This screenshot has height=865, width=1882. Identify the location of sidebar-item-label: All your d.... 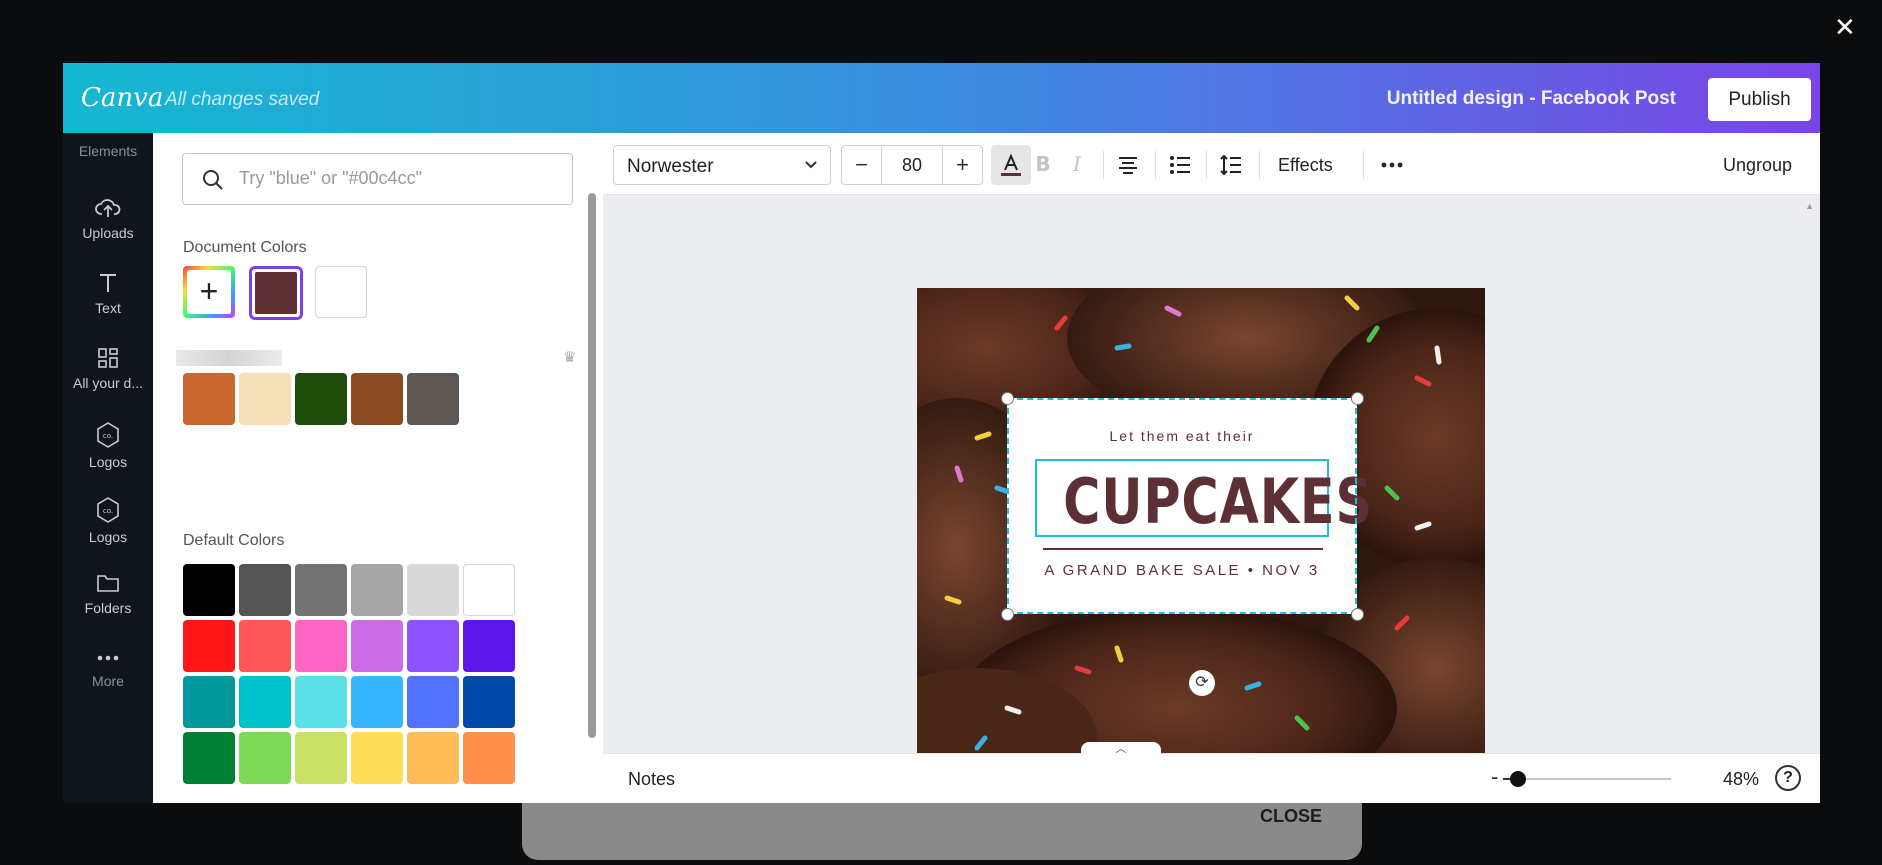
(108, 383).